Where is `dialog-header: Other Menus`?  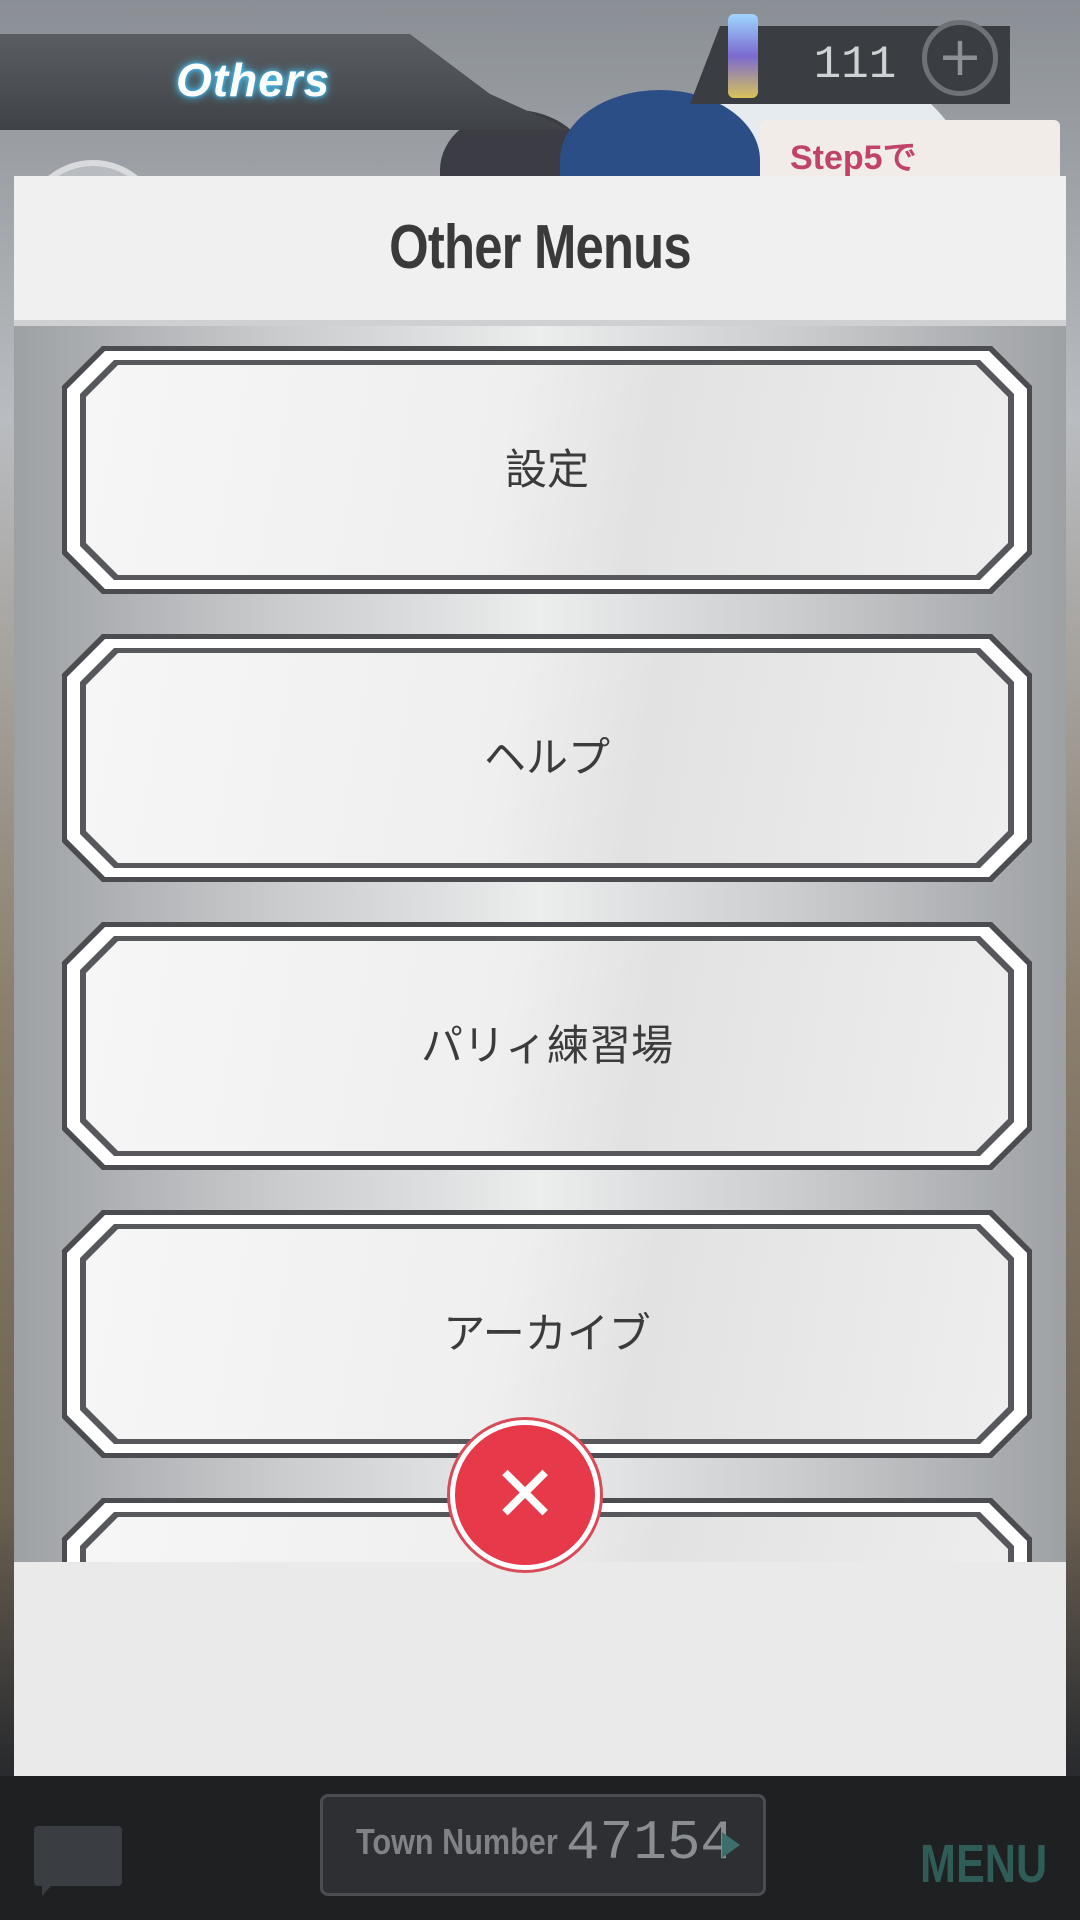
dialog-header: Other Menus is located at coordinates (540, 251).